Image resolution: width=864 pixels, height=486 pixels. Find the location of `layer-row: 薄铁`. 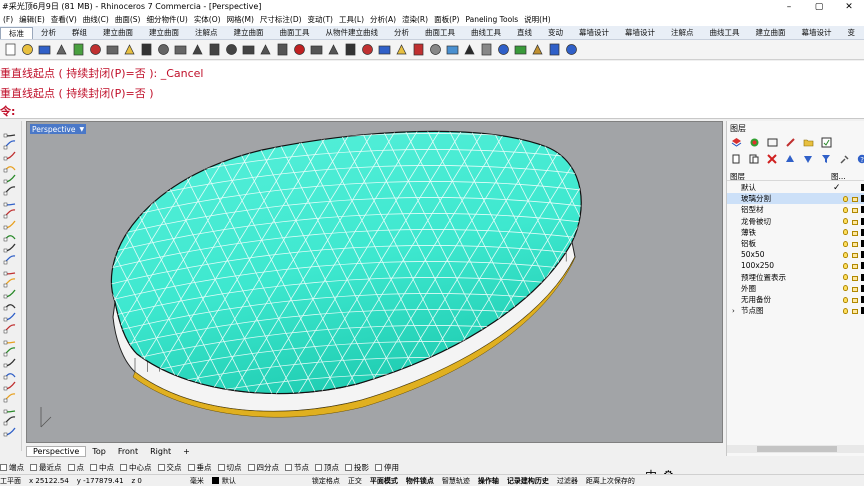

layer-row: 薄铁 is located at coordinates (795, 232).